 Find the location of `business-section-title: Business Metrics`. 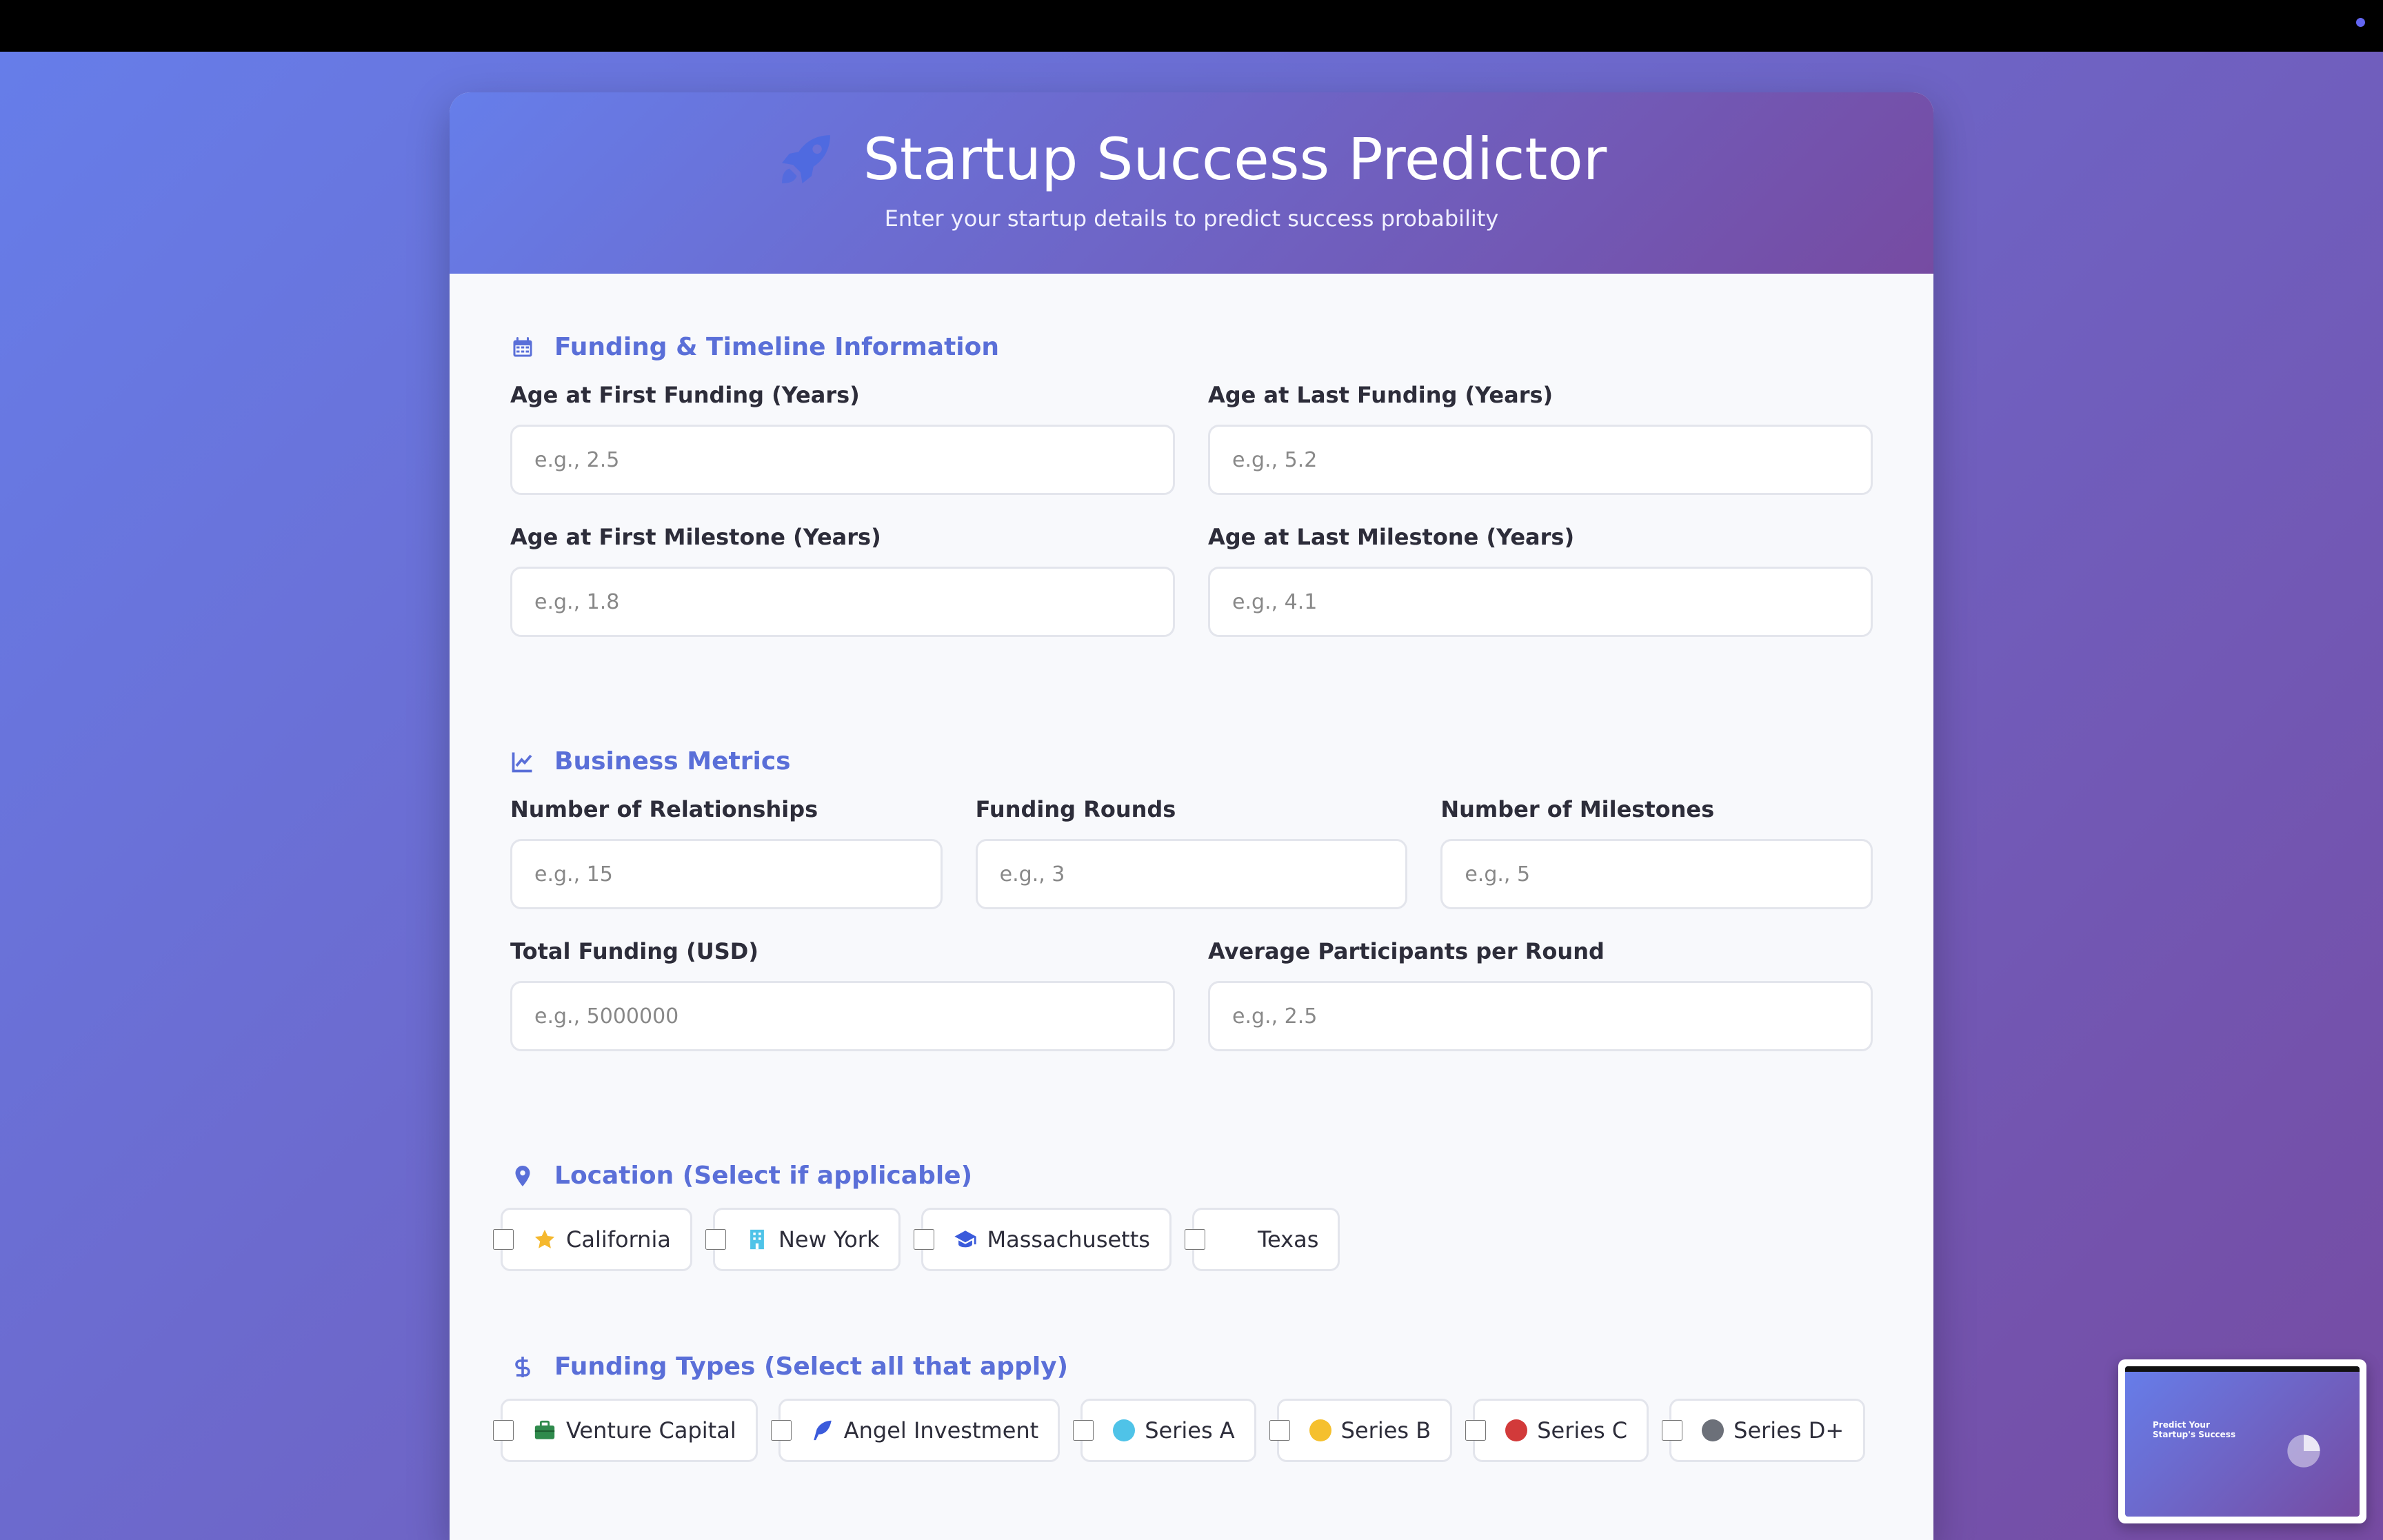

business-section-title: Business Metrics is located at coordinates (1191, 762).